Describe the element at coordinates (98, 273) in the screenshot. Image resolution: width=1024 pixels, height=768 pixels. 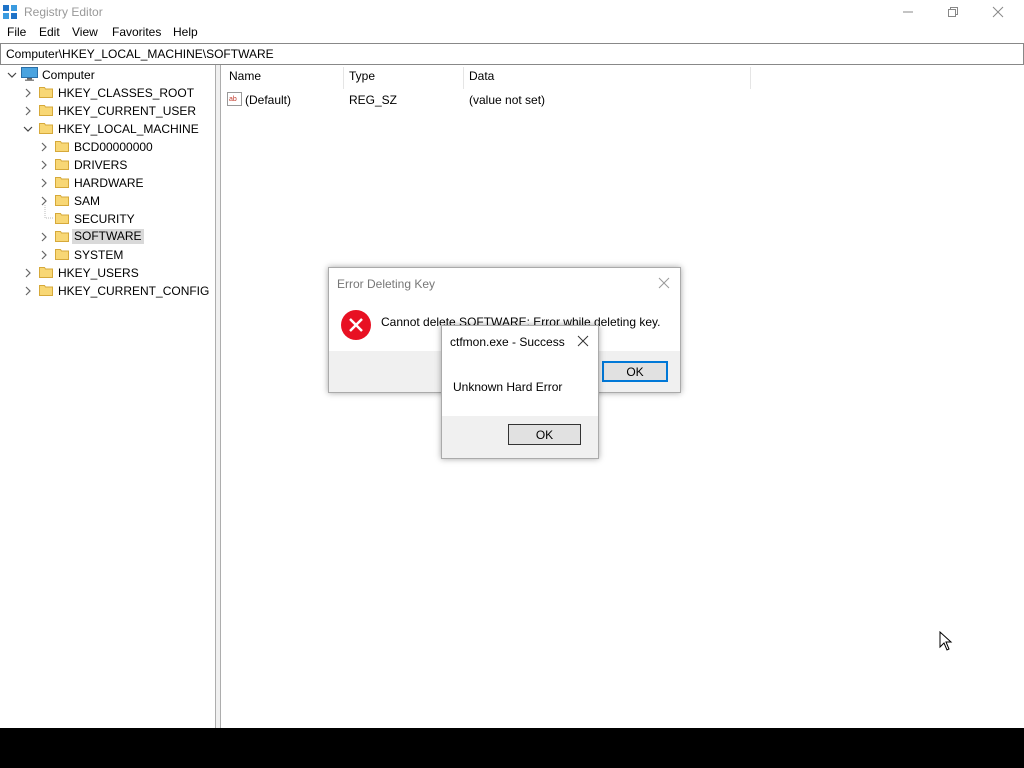
I see `tree-item-hkey-users: HKEY_USERS` at that location.